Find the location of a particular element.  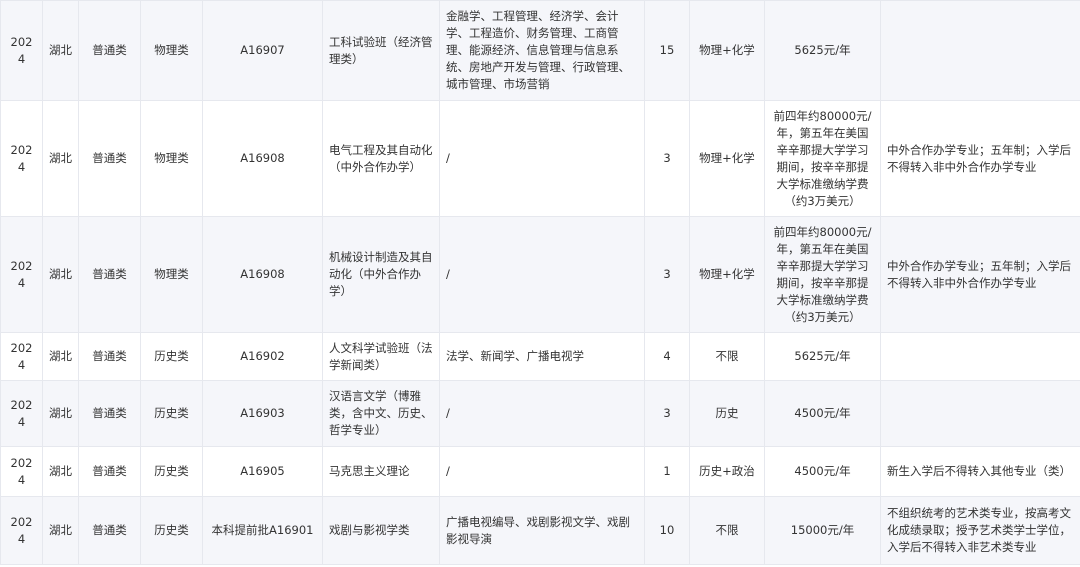

subject-requirement-cell: 历史+政治 is located at coordinates (727, 471).